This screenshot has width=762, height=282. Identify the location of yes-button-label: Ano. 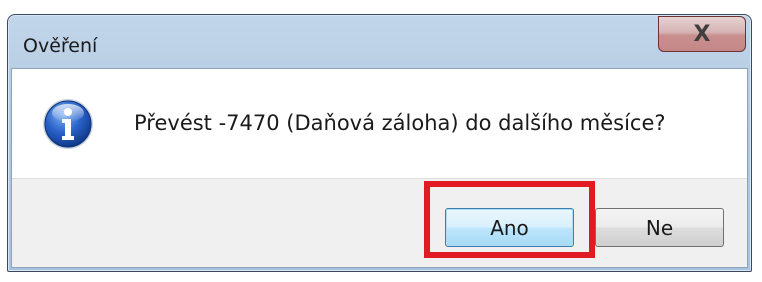
(509, 227).